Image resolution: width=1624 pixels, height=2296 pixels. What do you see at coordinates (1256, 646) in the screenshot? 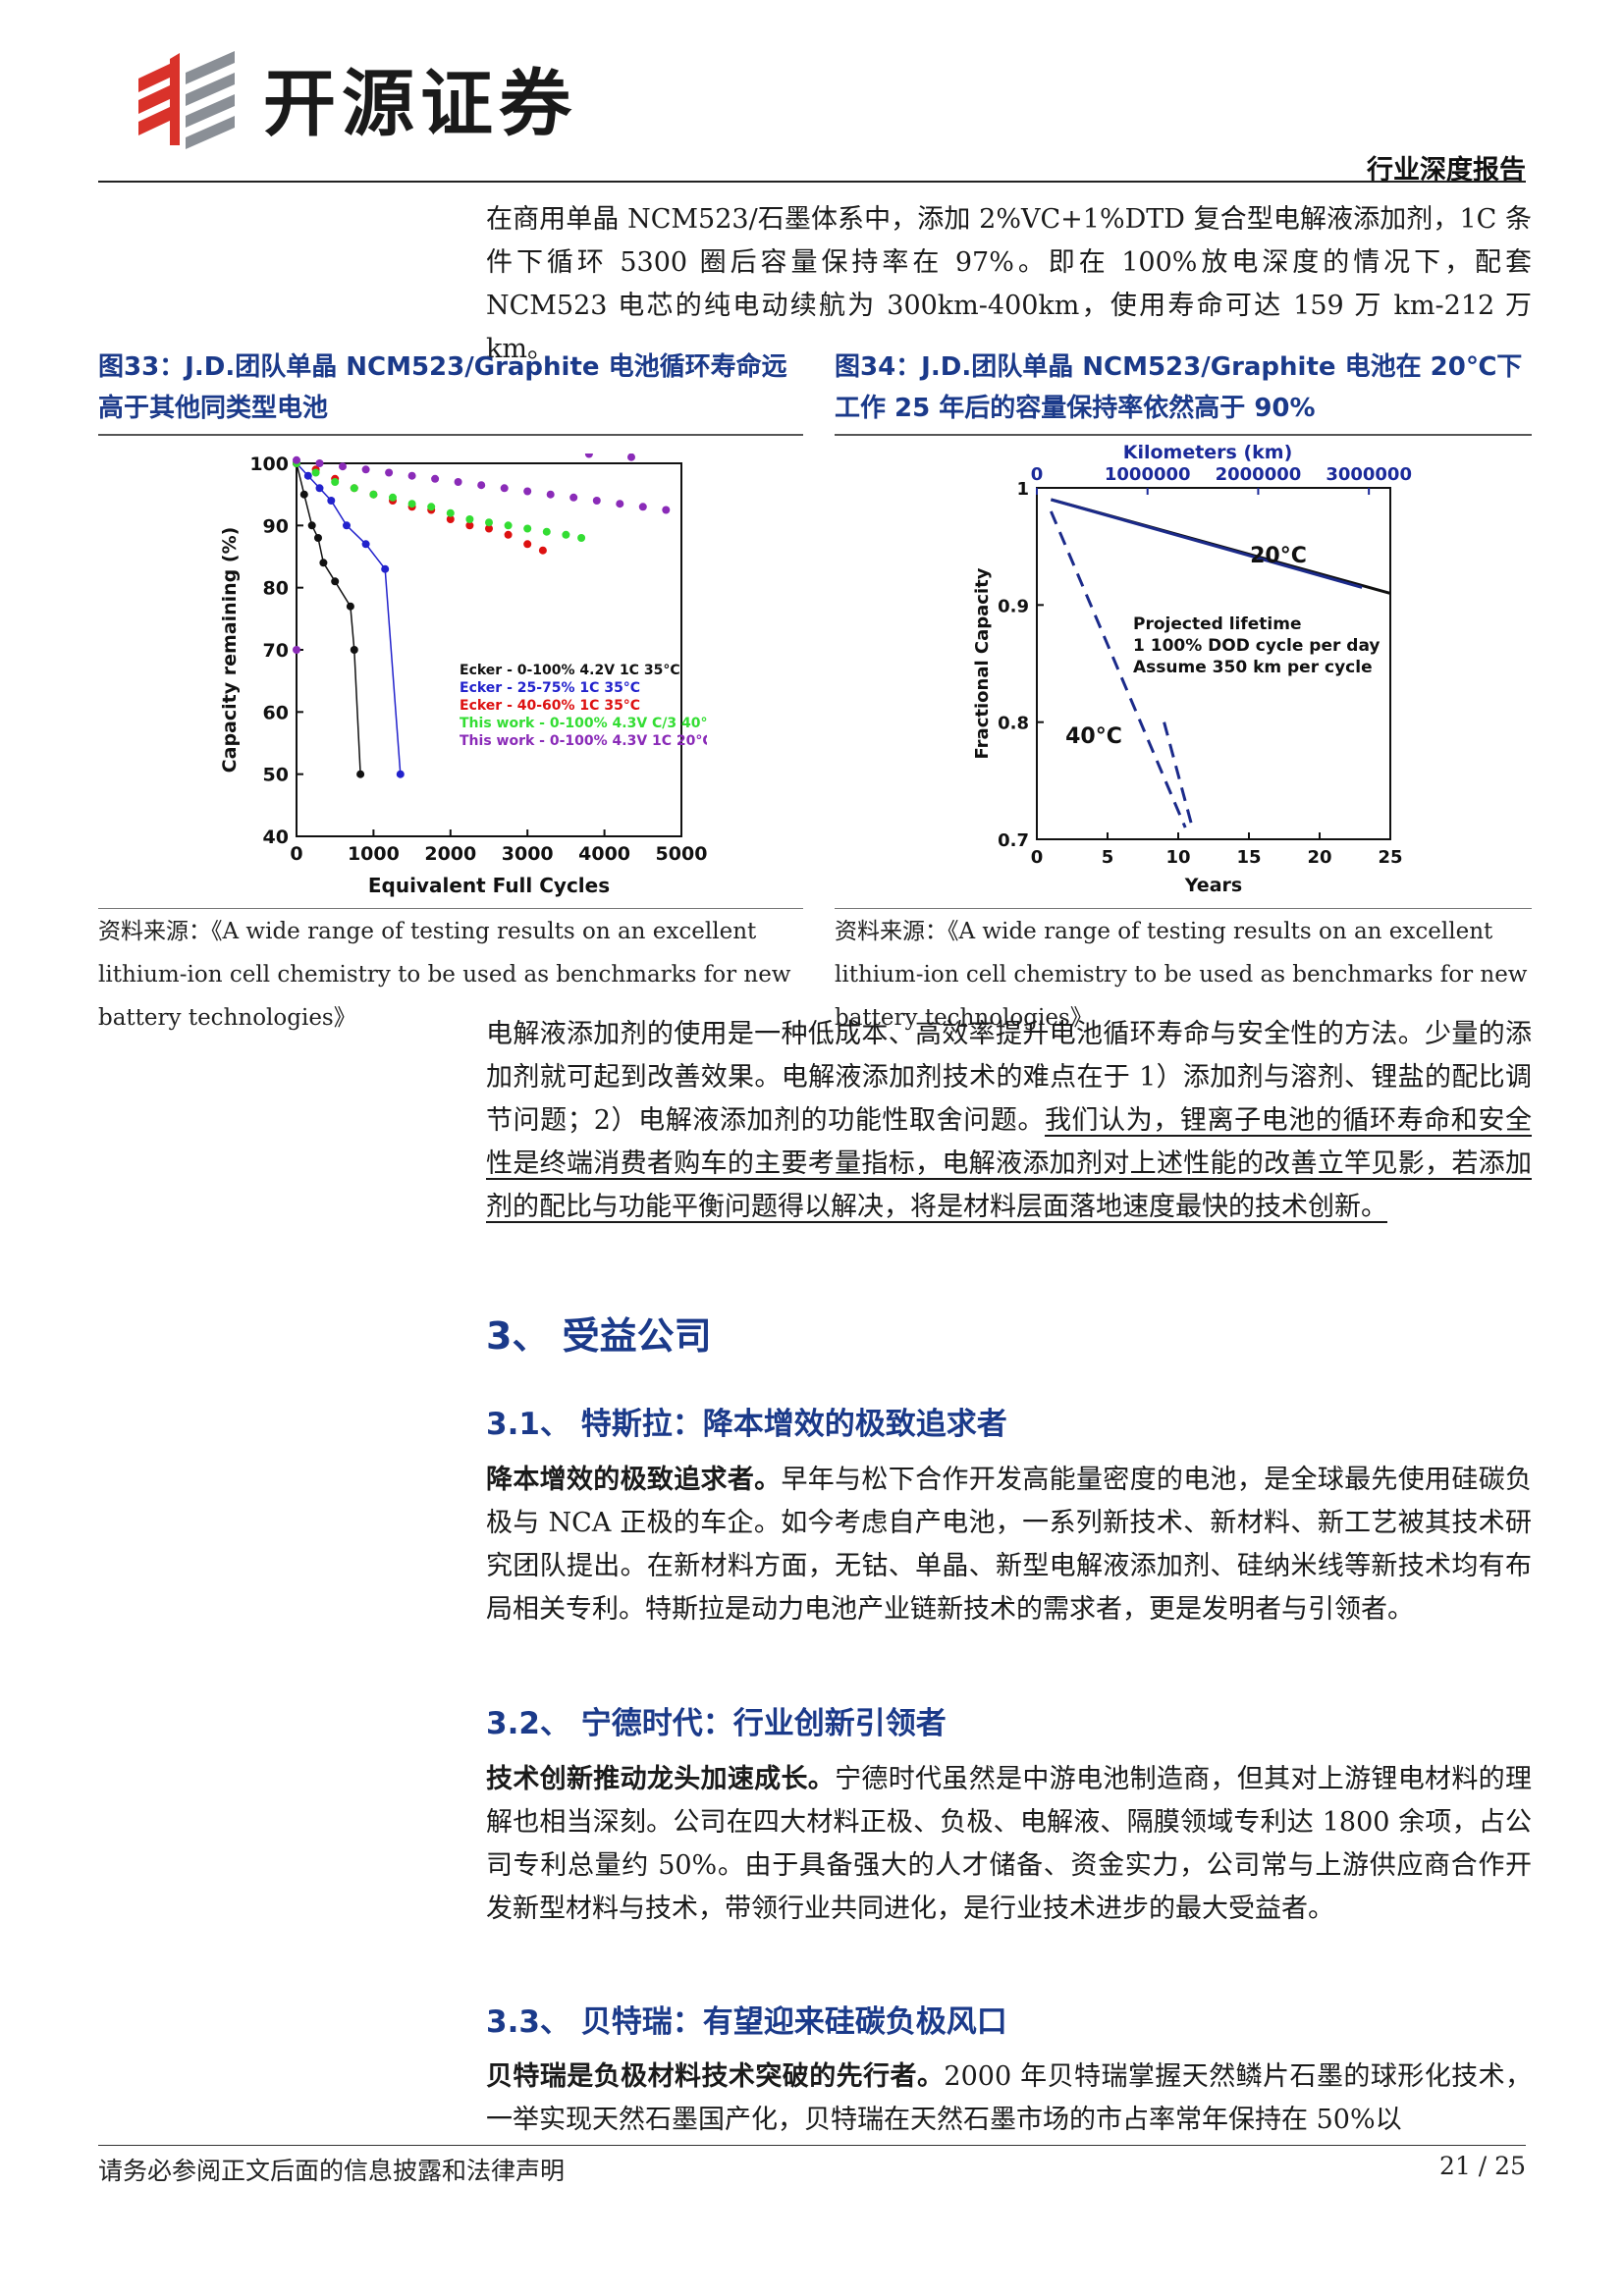
I see `chart34-projection-line-2: 1 100% DOD cycle per day` at bounding box center [1256, 646].